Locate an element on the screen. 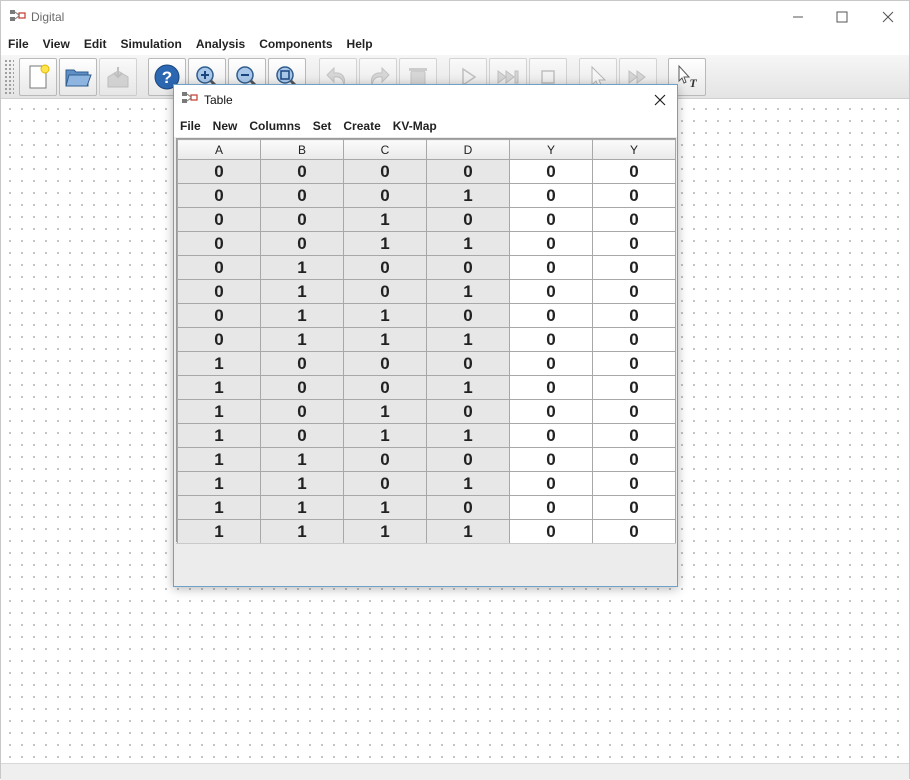 Image resolution: width=910 pixels, height=780 pixels. save-button is located at coordinates (118, 77).